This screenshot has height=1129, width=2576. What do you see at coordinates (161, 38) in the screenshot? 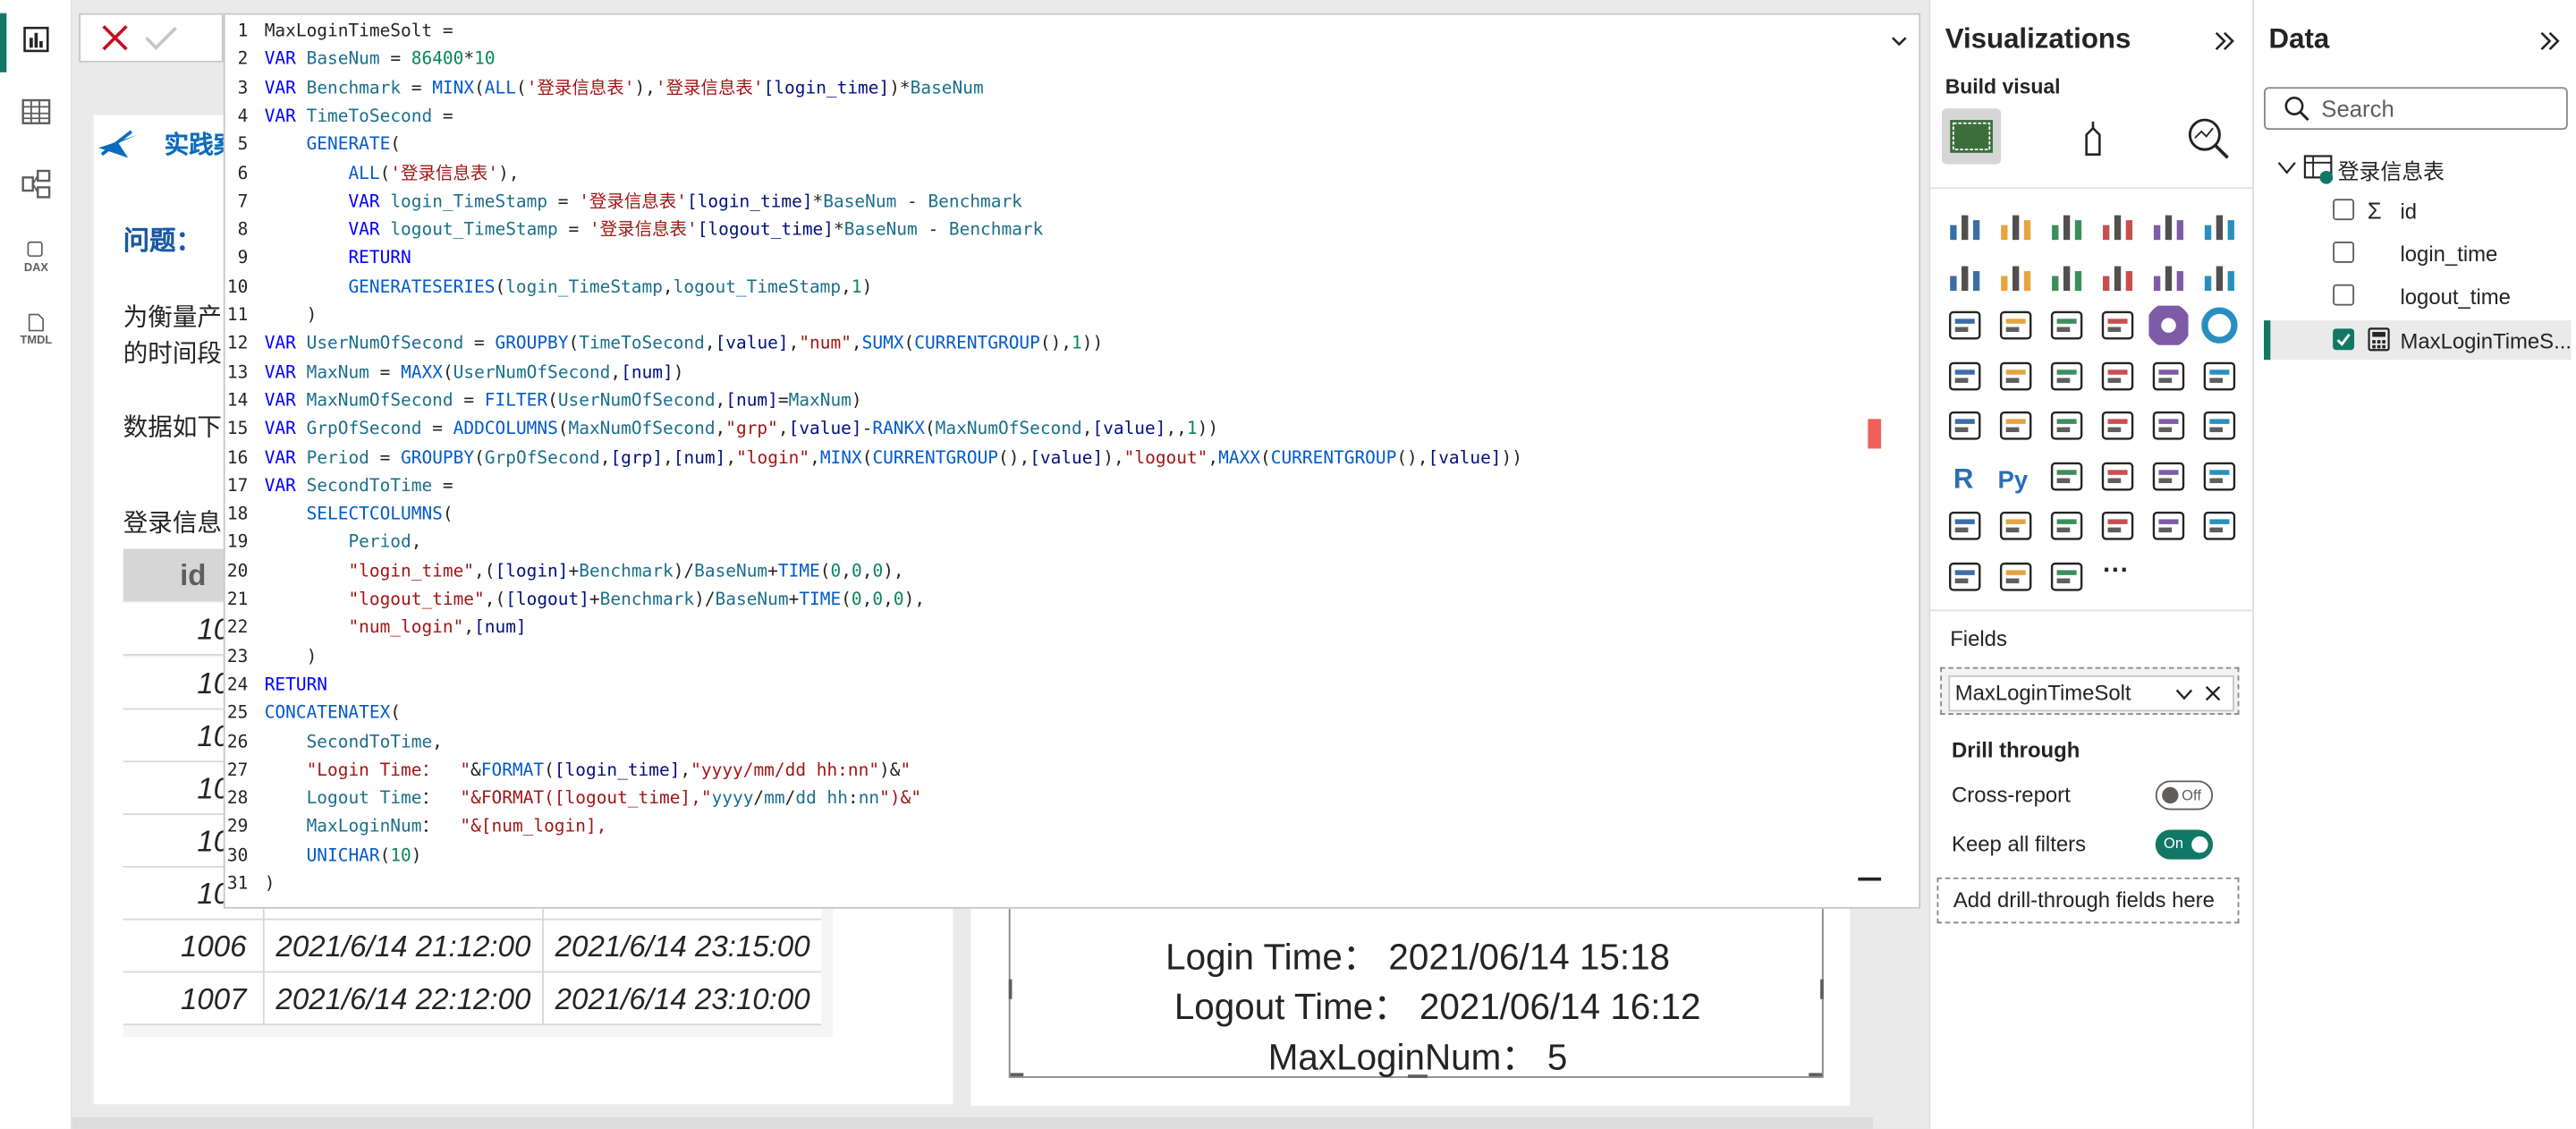
I see `check-icon` at bounding box center [161, 38].